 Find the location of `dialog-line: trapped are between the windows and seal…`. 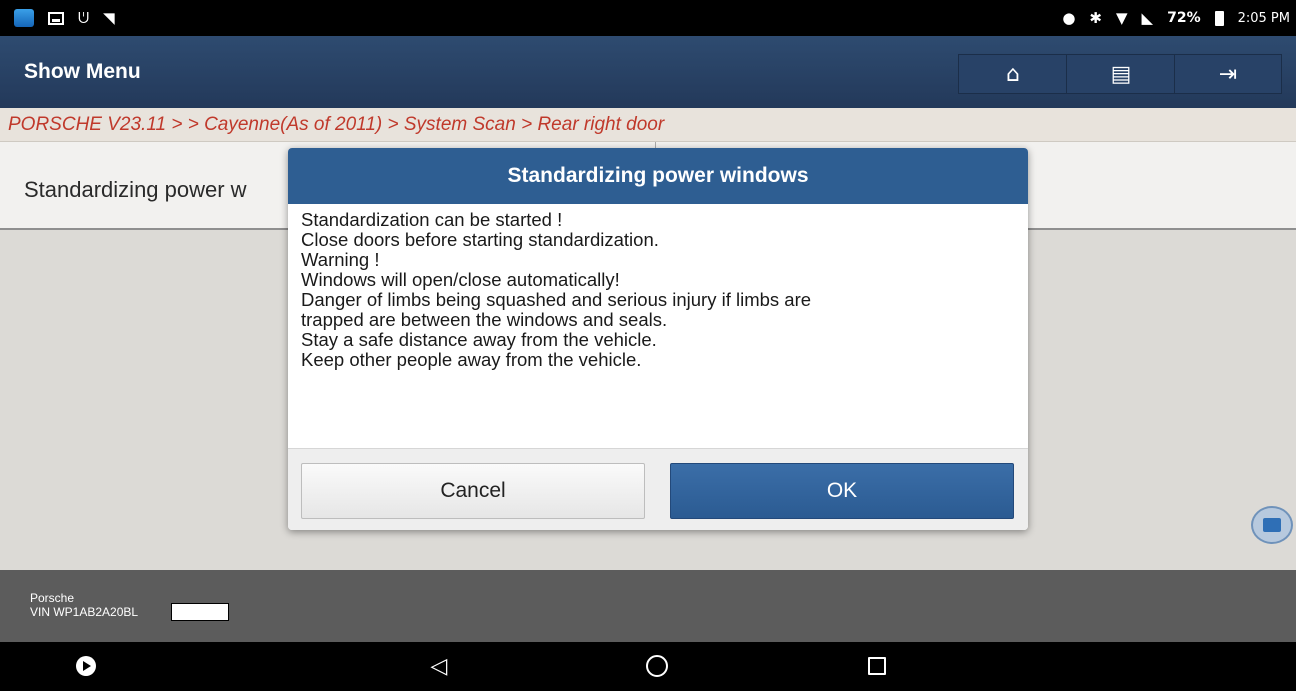

dialog-line: trapped are between the windows and seal… is located at coordinates (484, 319).